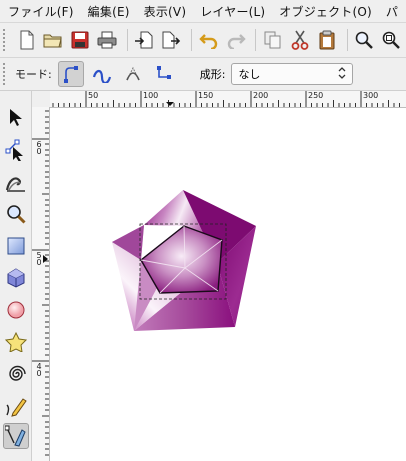  Describe the element at coordinates (16, 182) in the screenshot. I see `tweak-tool-icon` at that location.